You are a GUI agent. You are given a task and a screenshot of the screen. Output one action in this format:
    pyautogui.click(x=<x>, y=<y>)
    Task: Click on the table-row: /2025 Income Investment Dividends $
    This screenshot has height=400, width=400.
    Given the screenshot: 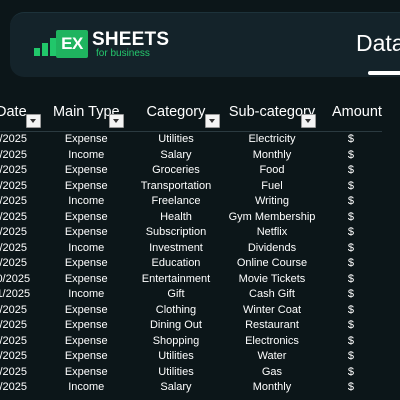 What is the action you would take?
    pyautogui.click(x=191, y=249)
    